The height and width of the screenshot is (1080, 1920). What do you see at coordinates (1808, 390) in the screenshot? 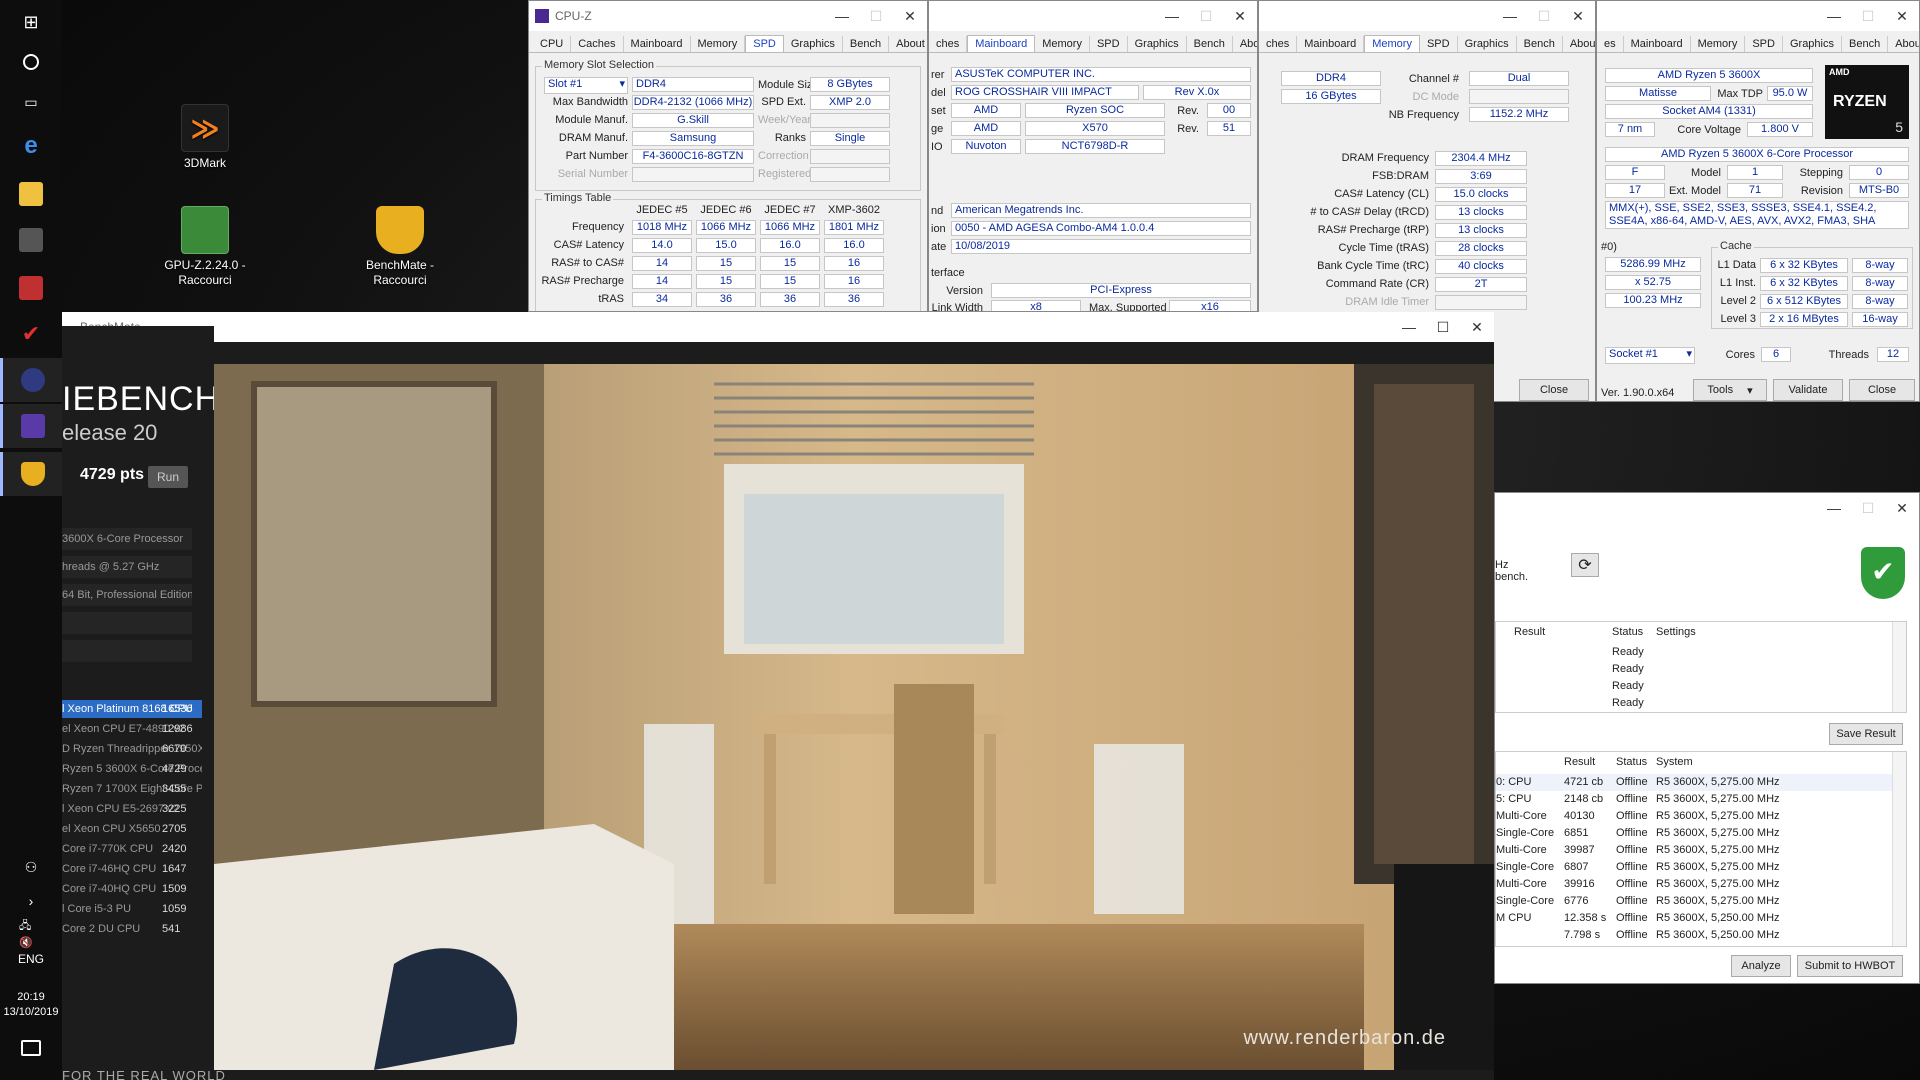
I see `validate-button: Validate` at bounding box center [1808, 390].